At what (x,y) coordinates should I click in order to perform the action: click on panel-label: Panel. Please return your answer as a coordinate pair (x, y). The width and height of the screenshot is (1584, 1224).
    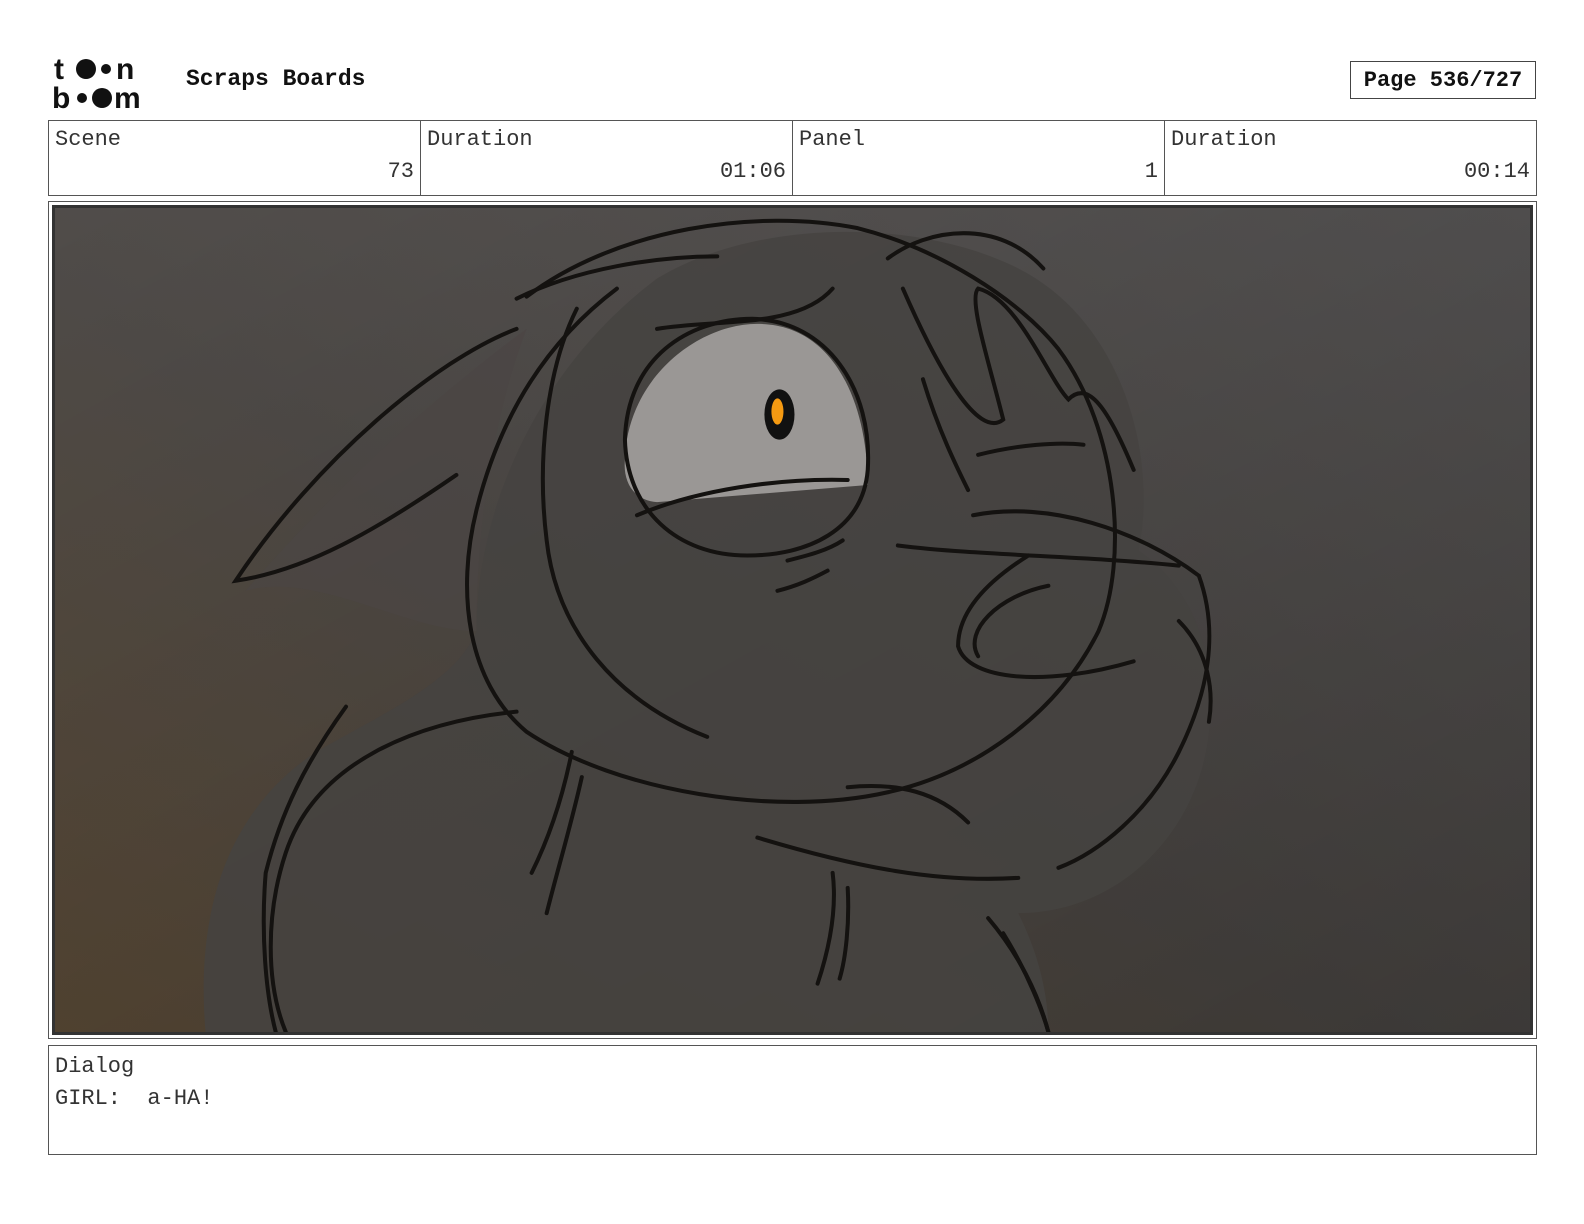
    Looking at the image, I should click on (832, 139).